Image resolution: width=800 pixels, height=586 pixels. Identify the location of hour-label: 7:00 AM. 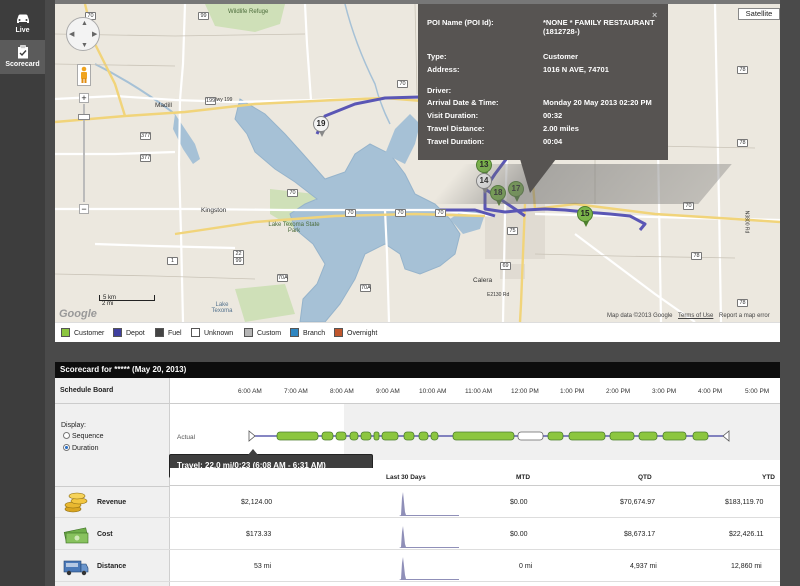
(296, 391).